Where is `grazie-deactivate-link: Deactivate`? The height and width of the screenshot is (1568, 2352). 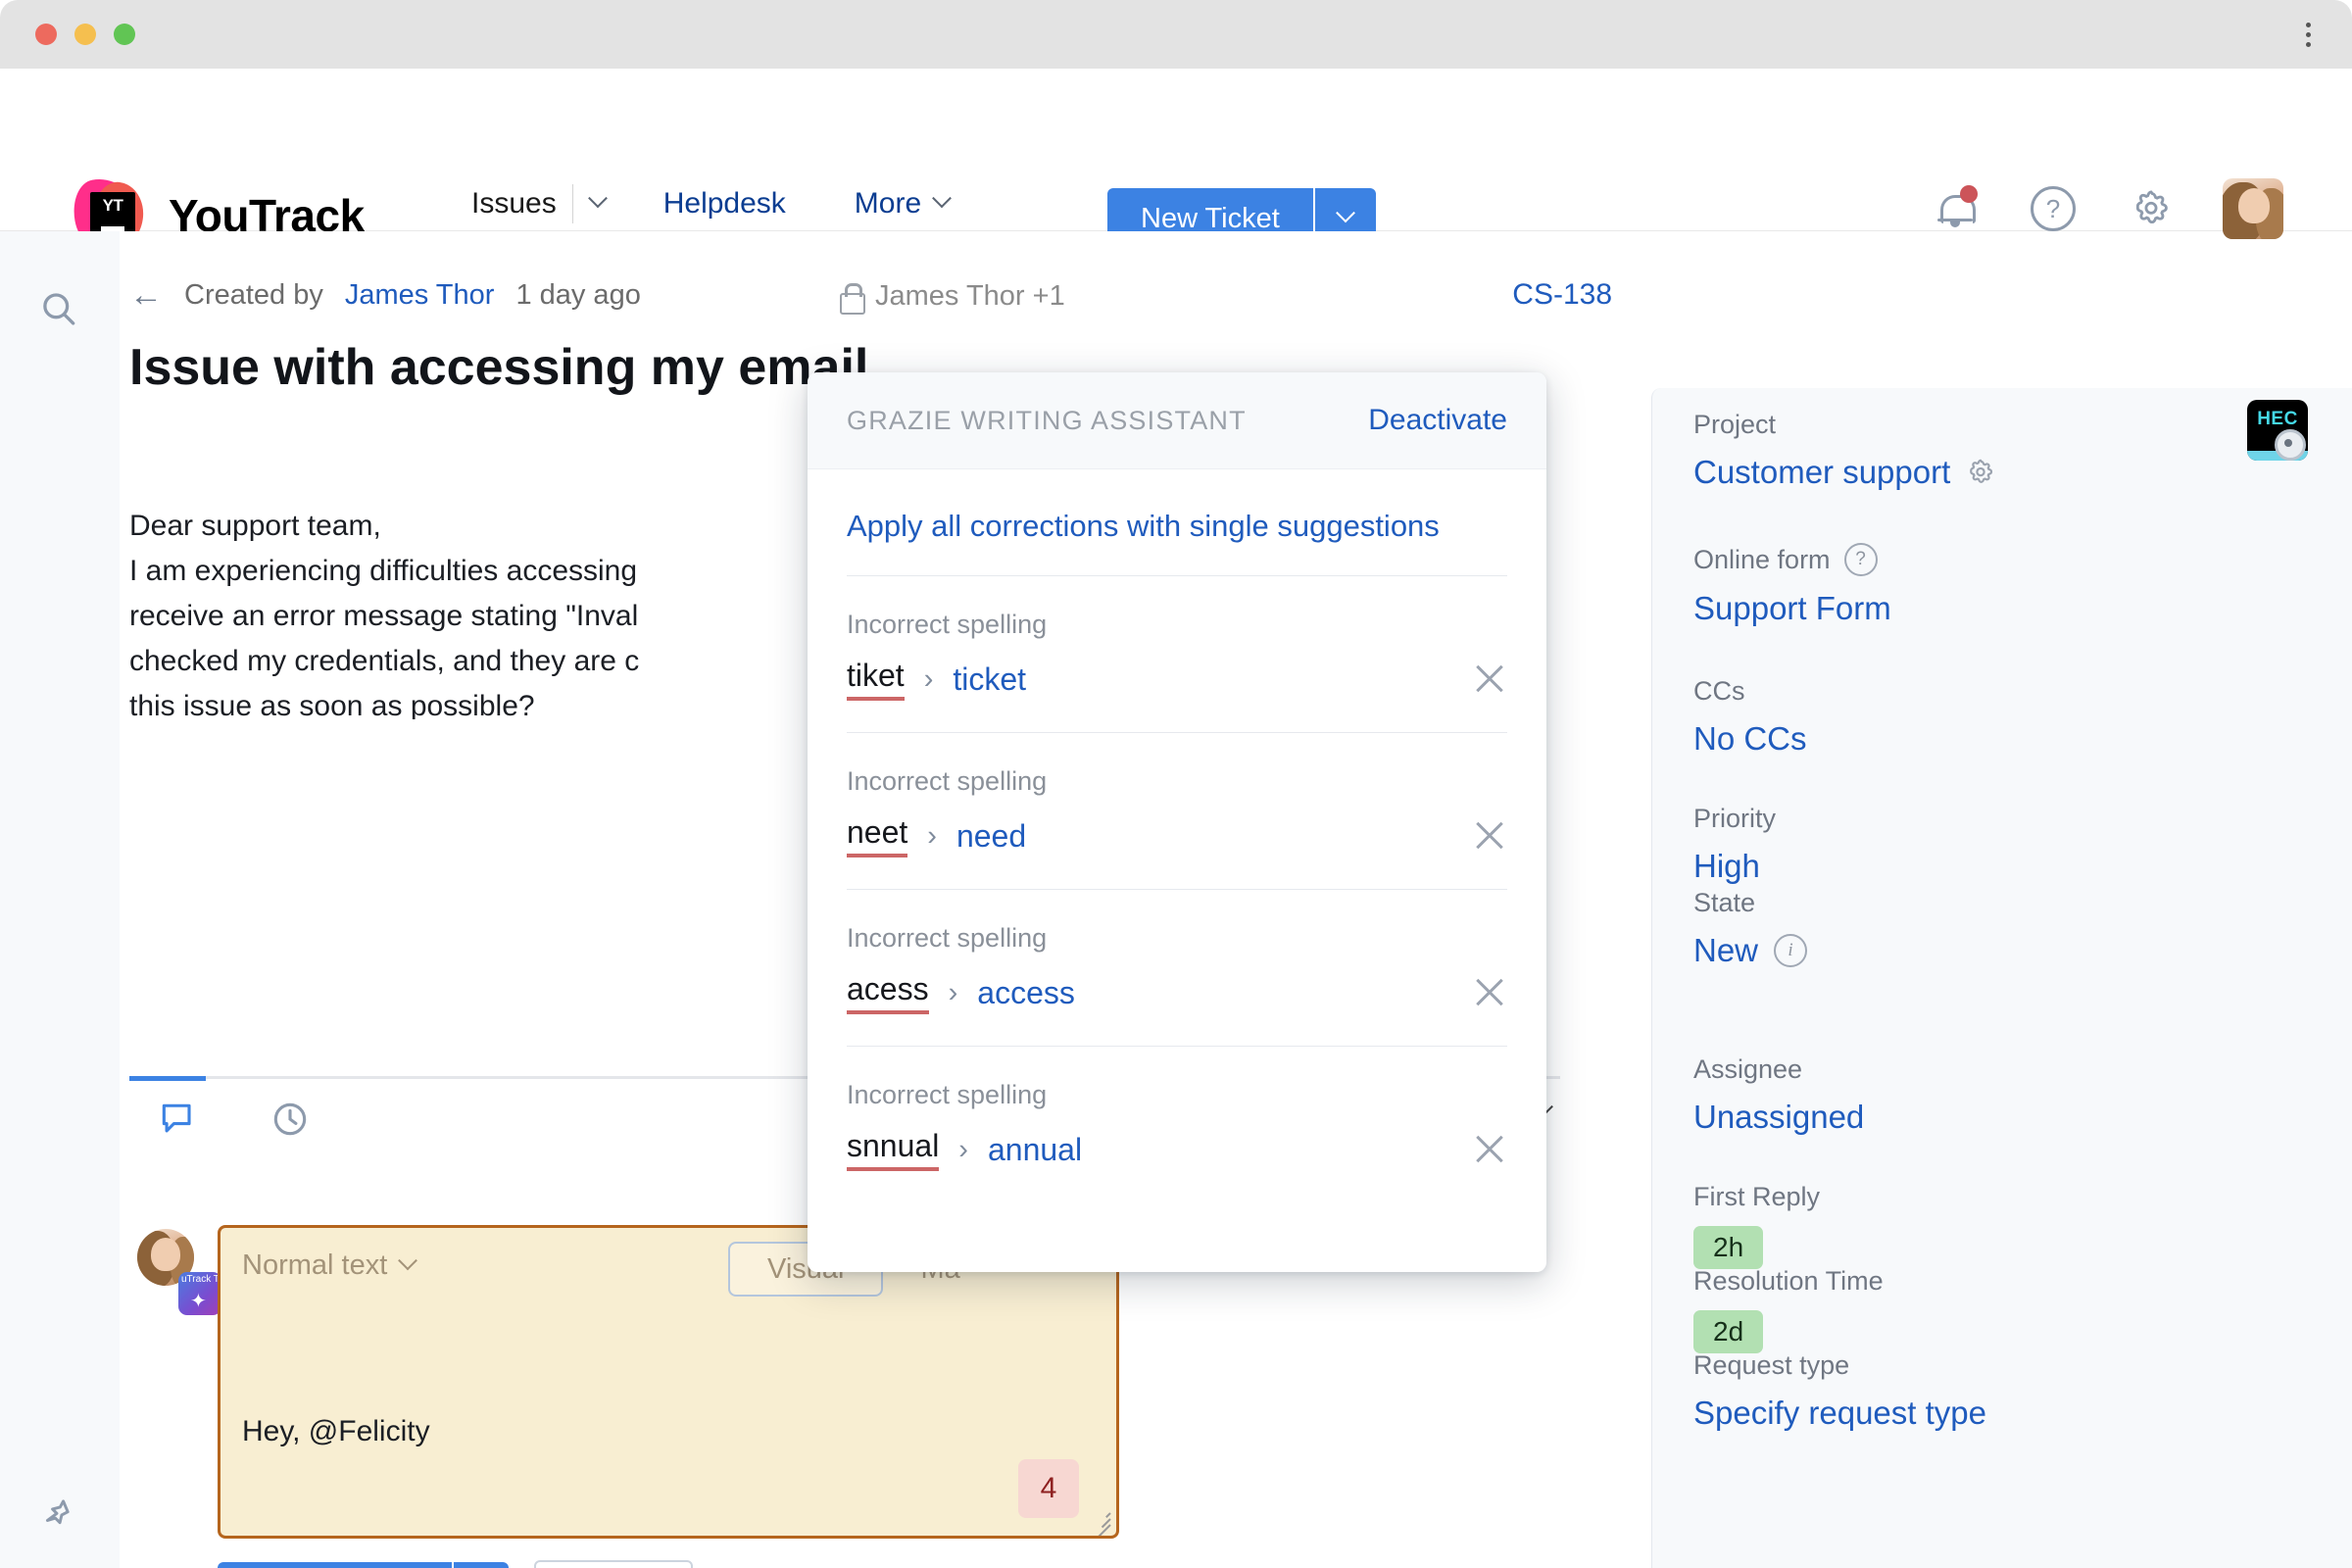 grazie-deactivate-link: Deactivate is located at coordinates (1437, 420).